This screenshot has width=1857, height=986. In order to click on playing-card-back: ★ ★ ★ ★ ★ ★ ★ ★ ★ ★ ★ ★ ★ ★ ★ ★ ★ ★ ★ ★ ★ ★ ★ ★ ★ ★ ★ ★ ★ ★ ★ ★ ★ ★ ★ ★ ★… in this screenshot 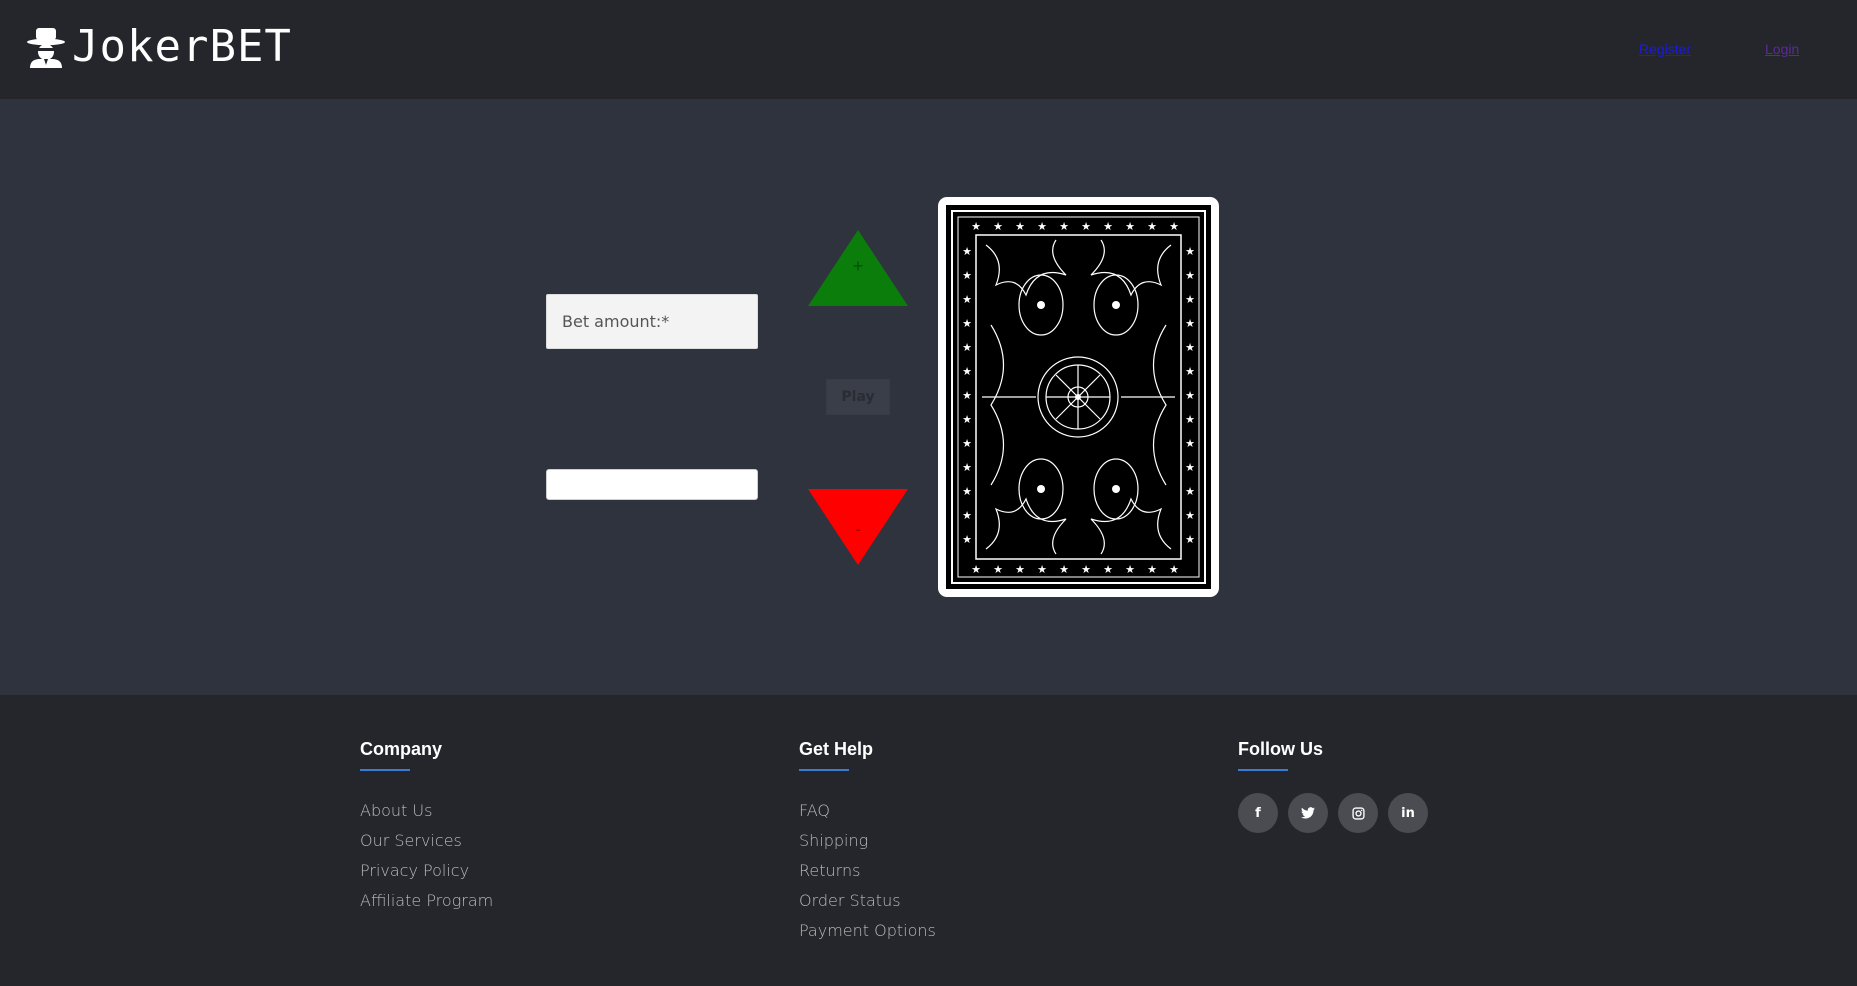, I will do `click(1078, 397)`.